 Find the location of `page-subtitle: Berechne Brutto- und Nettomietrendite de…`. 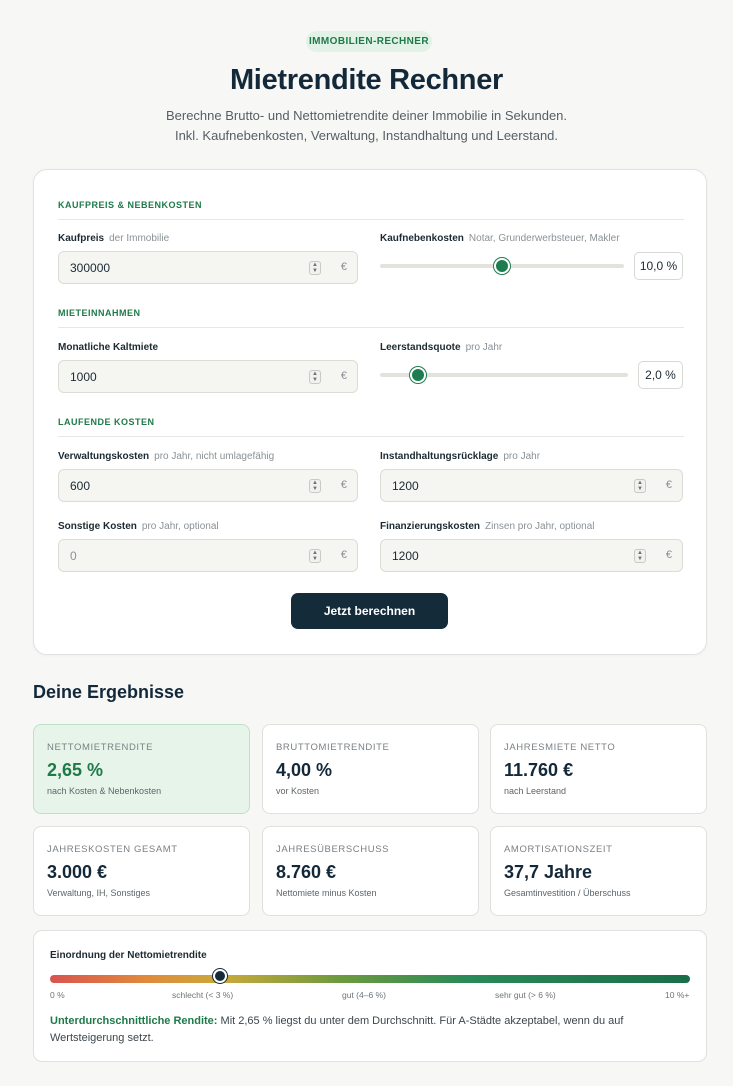

page-subtitle: Berechne Brutto- und Nettomietrendite de… is located at coordinates (366, 126).